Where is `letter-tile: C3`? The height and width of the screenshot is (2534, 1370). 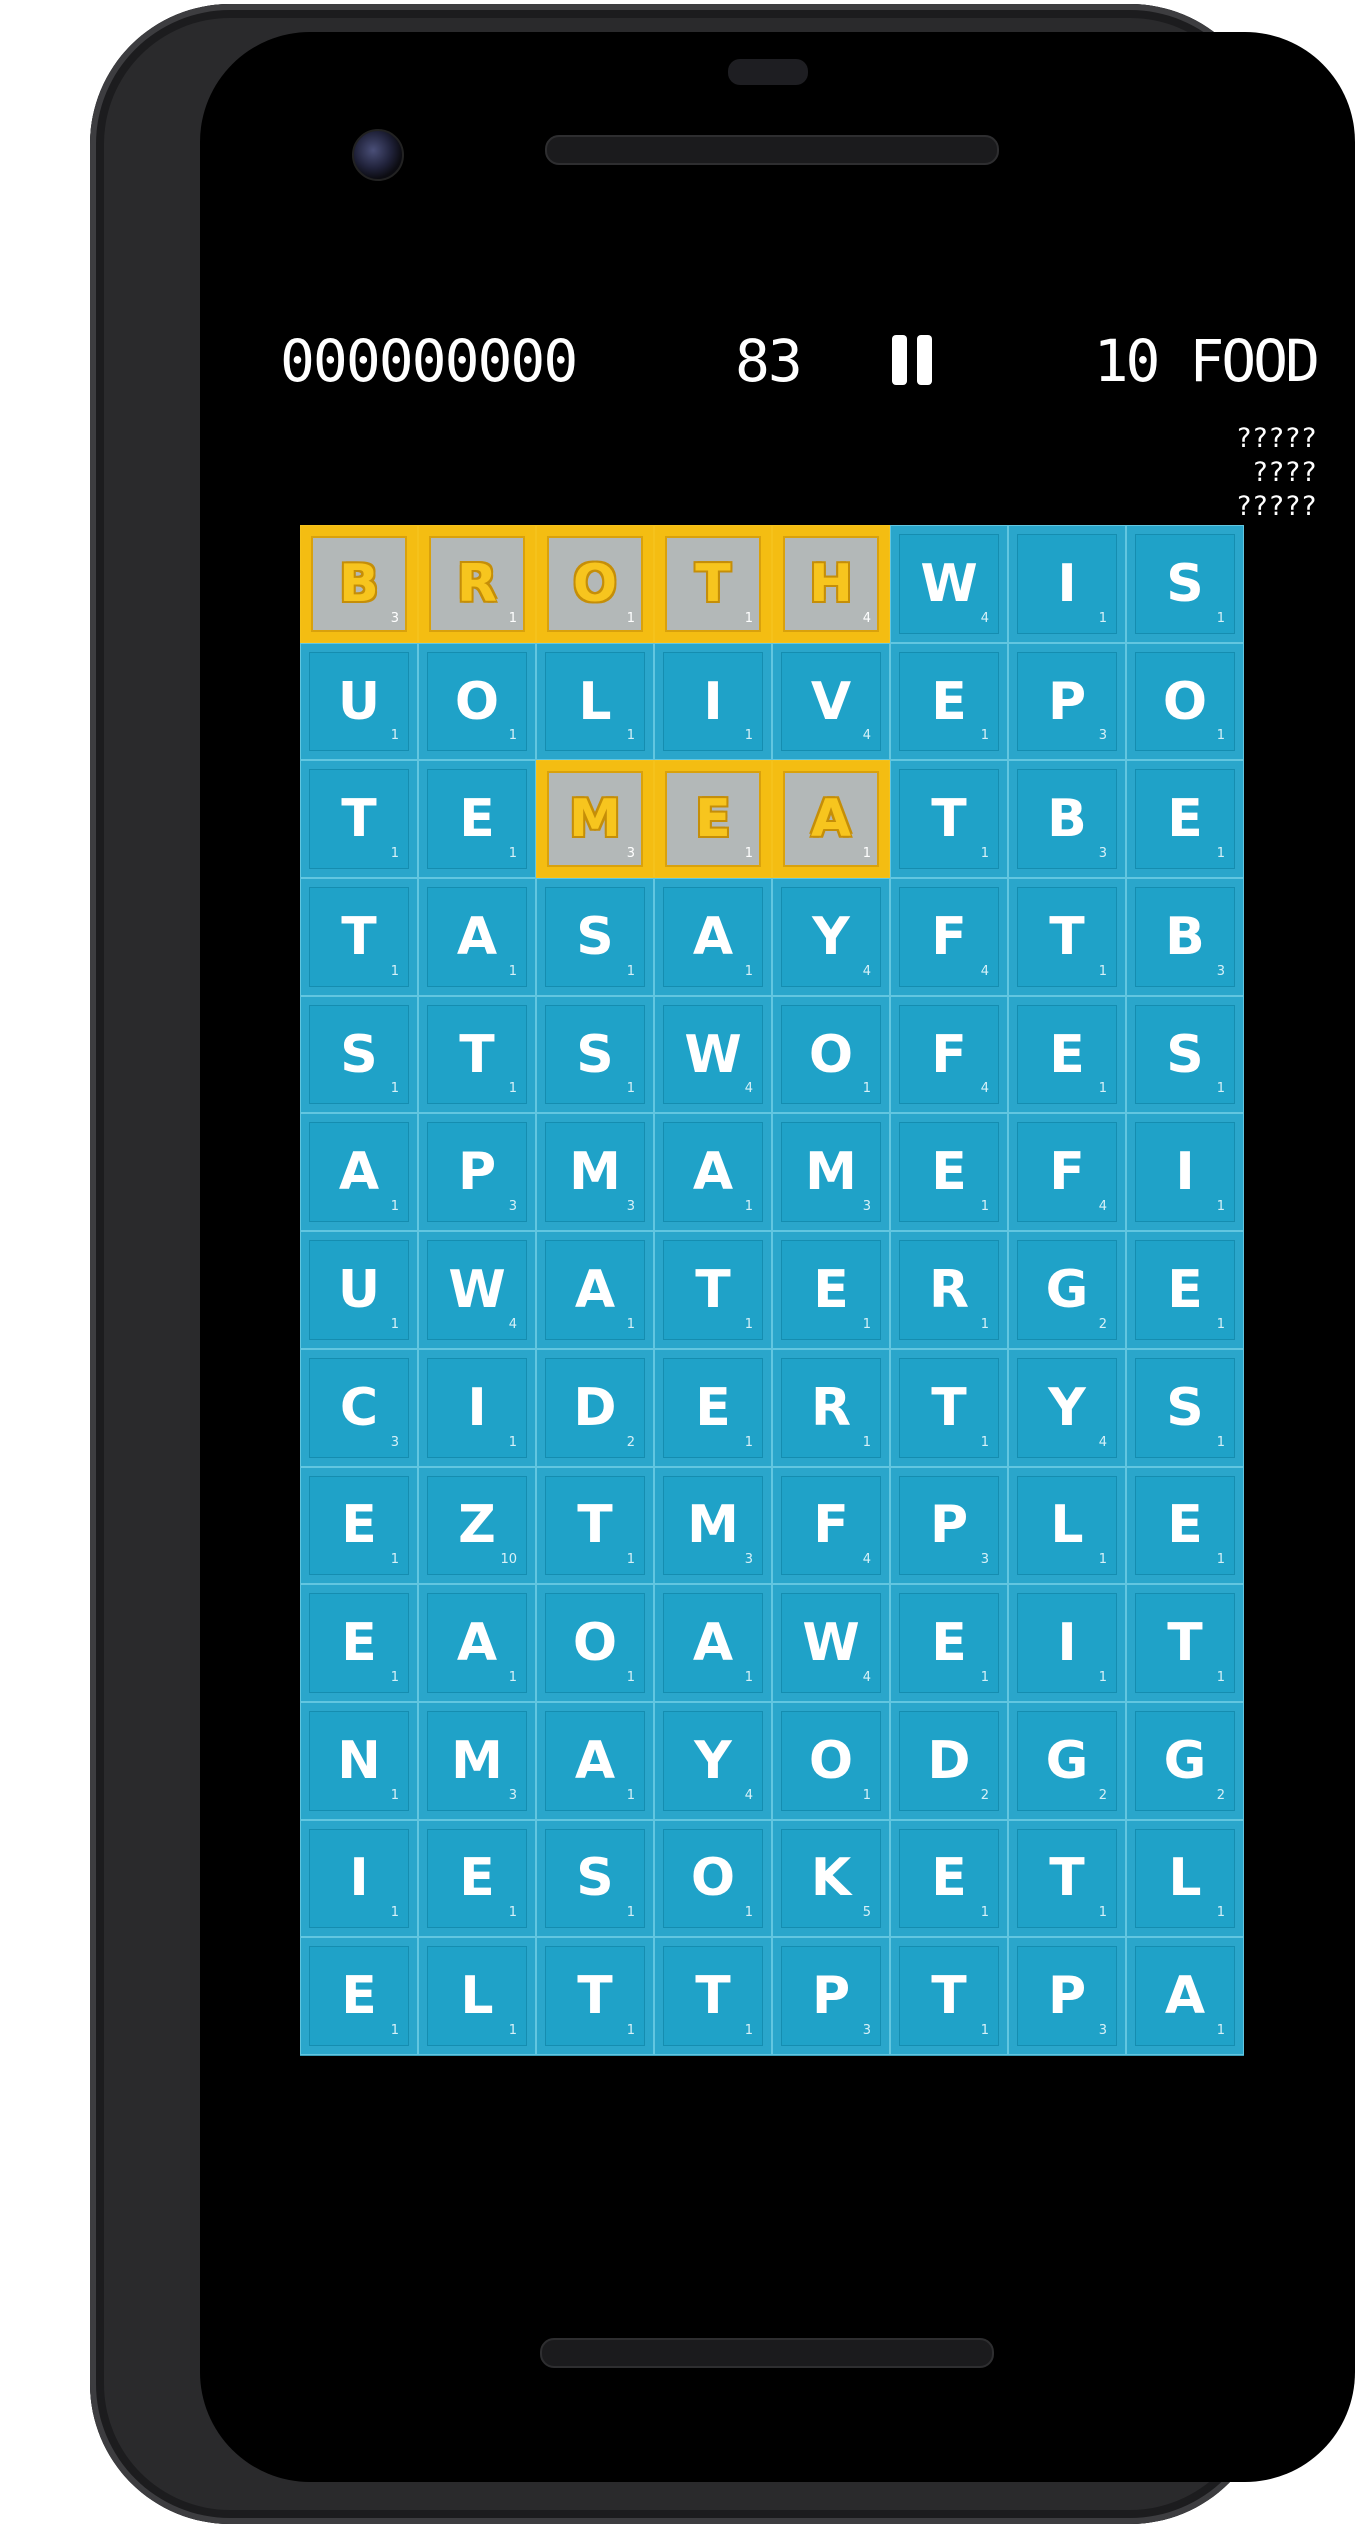 letter-tile: C3 is located at coordinates (359, 1407).